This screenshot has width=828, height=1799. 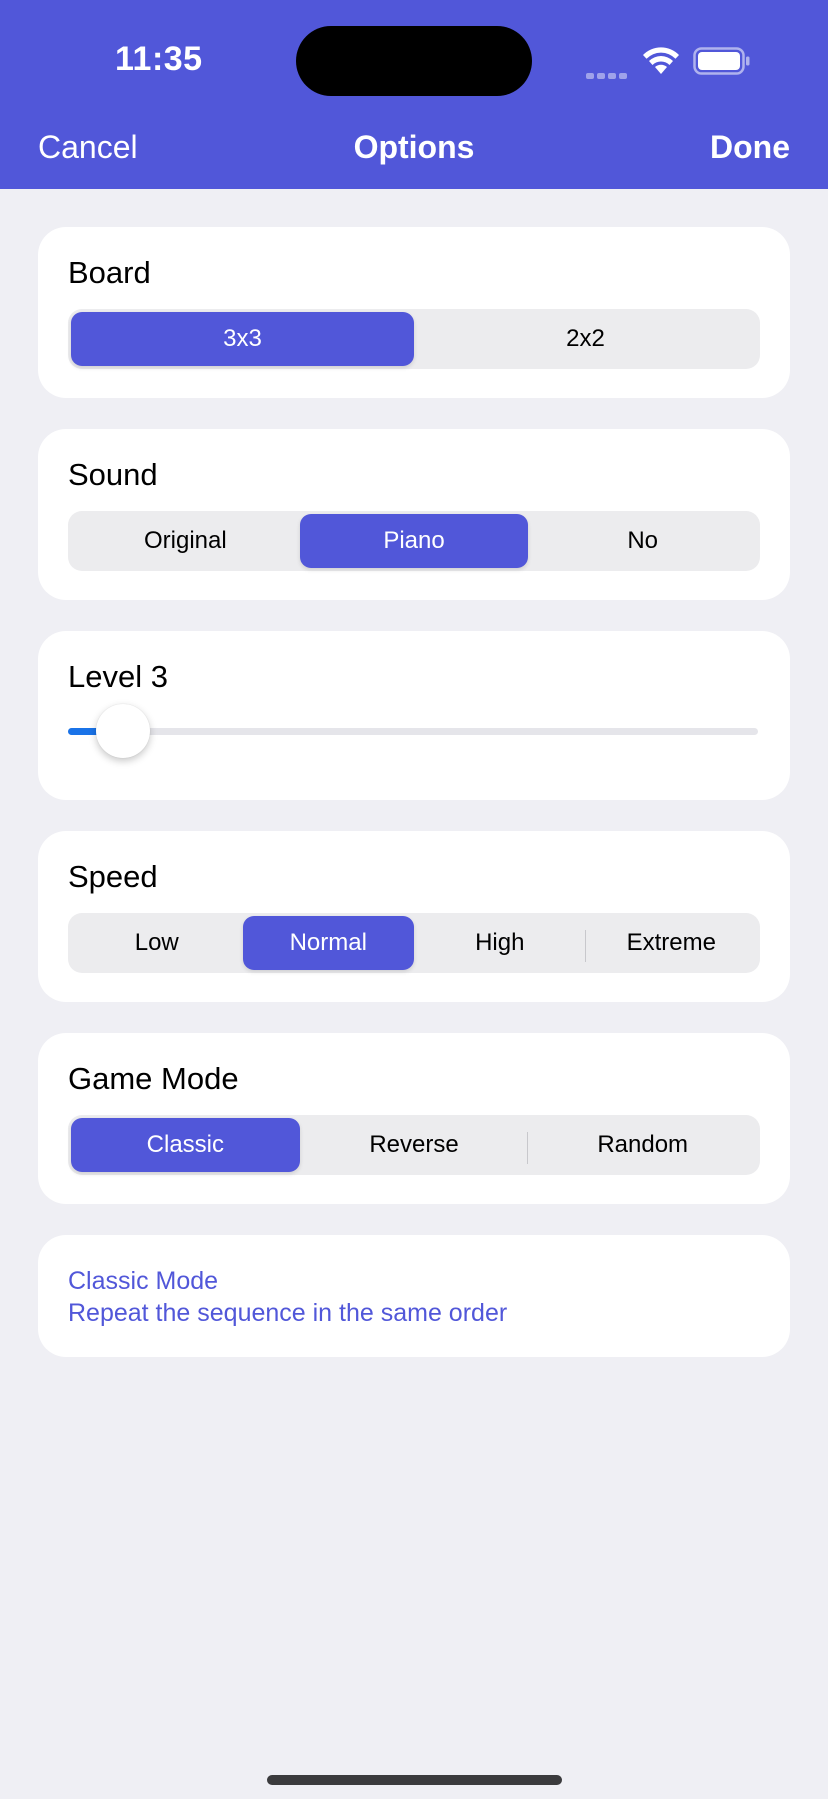 I want to click on board-option-2x2: 2x2, so click(x=585, y=339).